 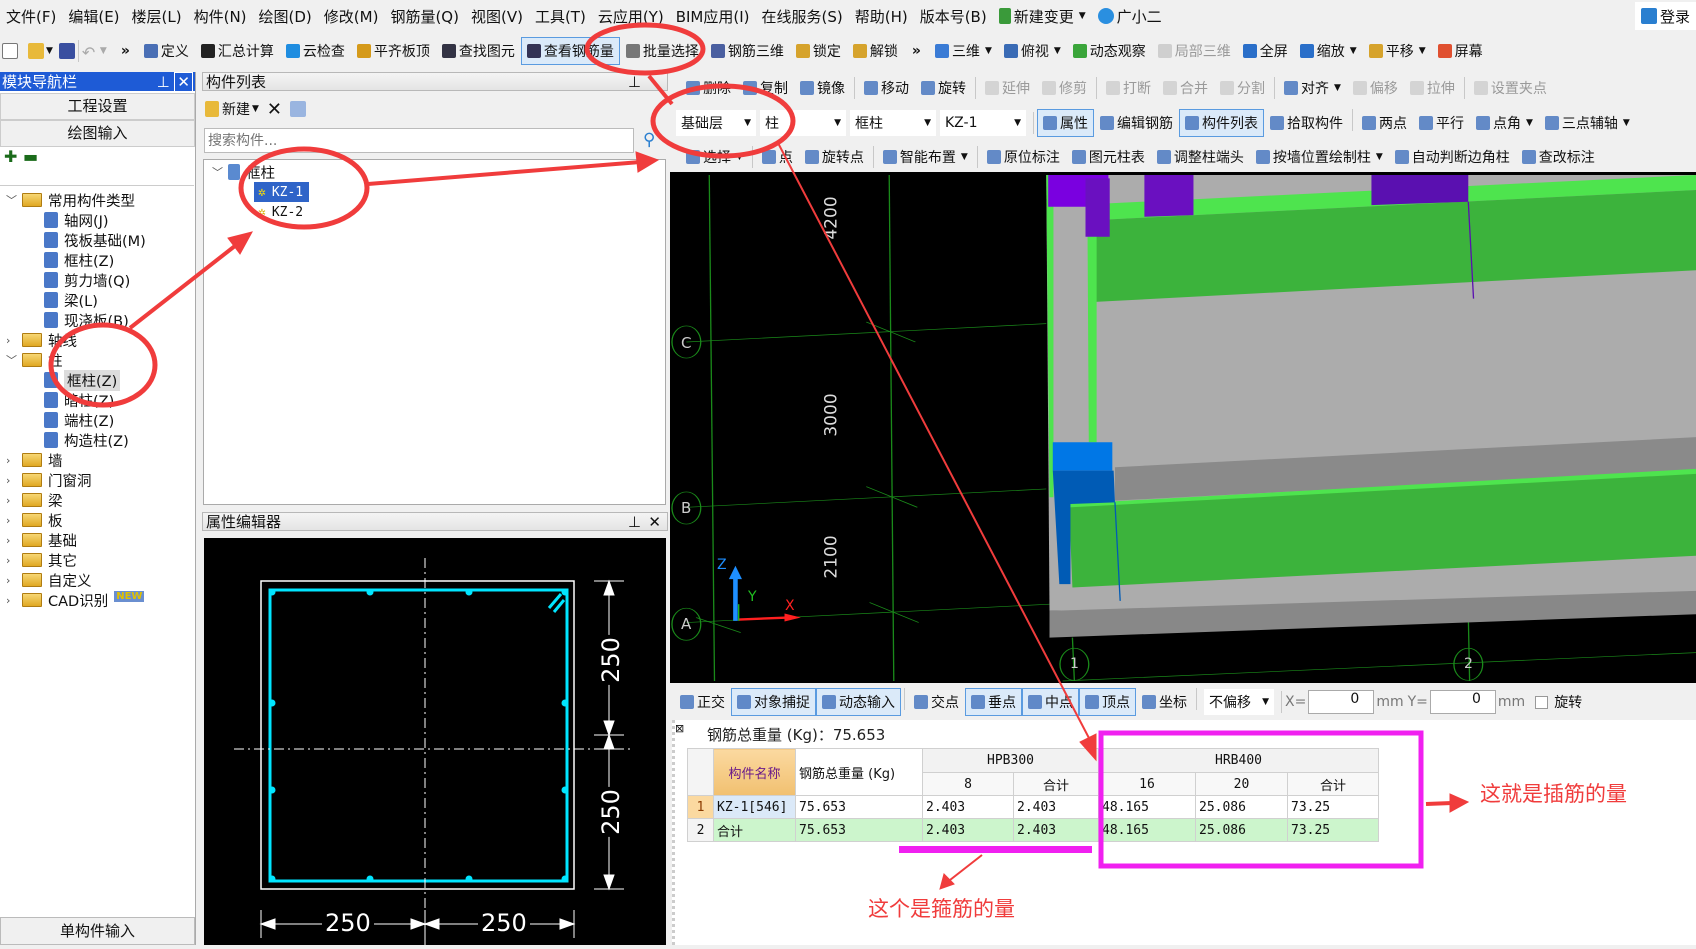 What do you see at coordinates (858, 702) in the screenshot?
I see `dynamic-input-button: 动态输入` at bounding box center [858, 702].